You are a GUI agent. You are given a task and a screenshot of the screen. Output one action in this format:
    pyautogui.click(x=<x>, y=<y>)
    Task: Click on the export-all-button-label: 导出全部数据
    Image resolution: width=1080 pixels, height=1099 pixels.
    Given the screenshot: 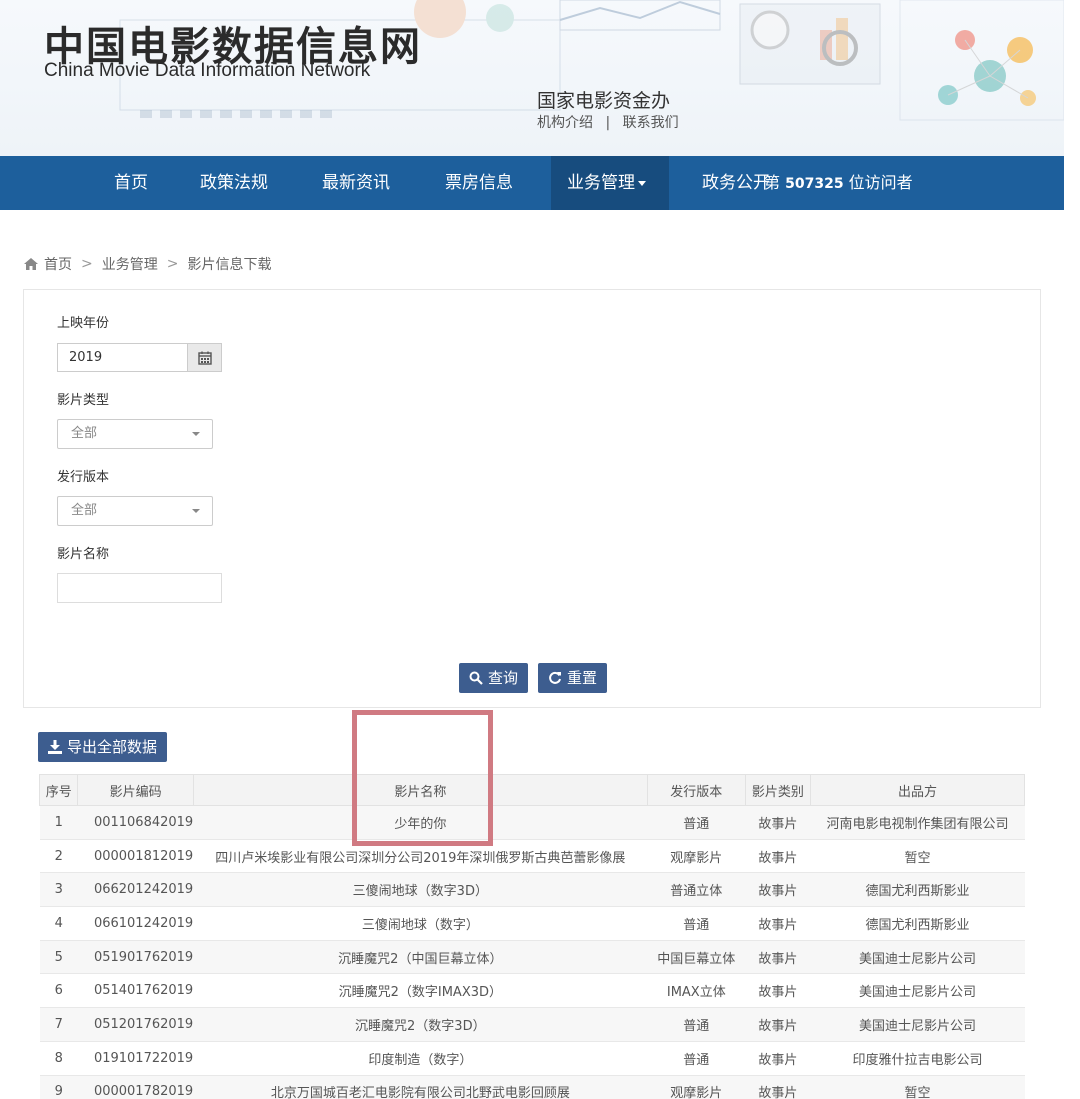 What is the action you would take?
    pyautogui.click(x=112, y=747)
    